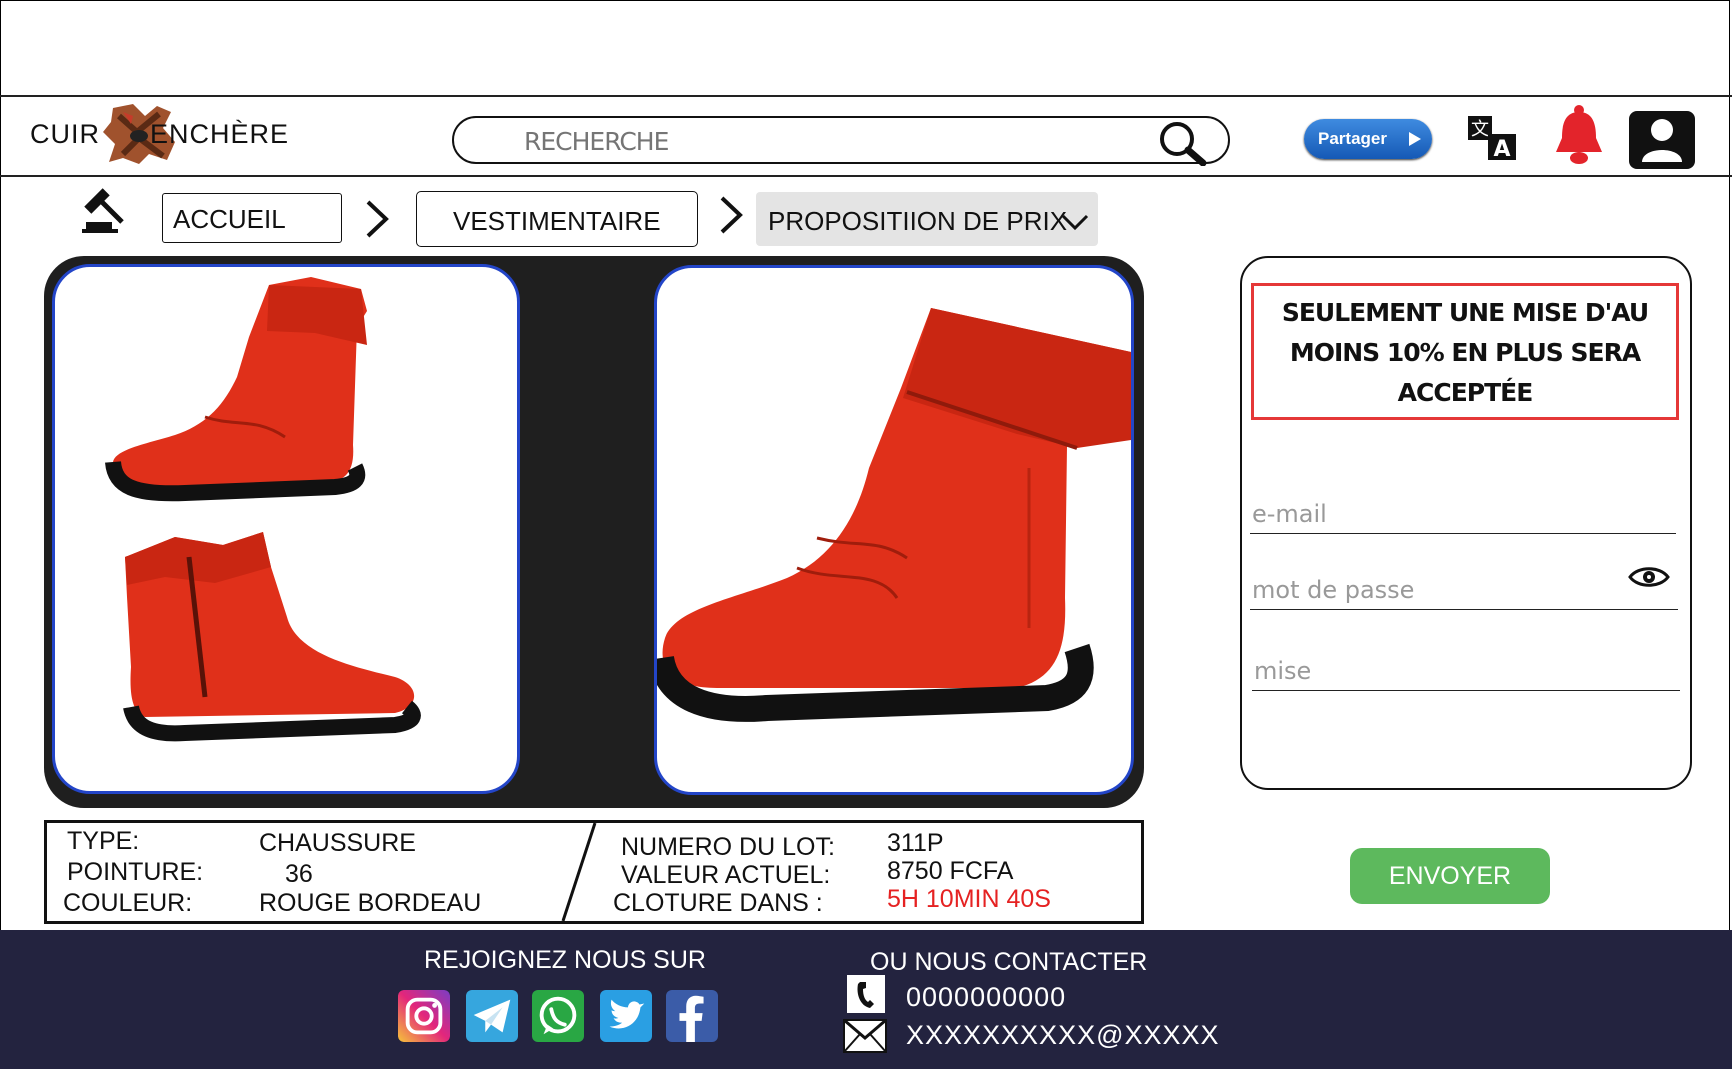  I want to click on show-password-eye-icon, so click(1649, 577).